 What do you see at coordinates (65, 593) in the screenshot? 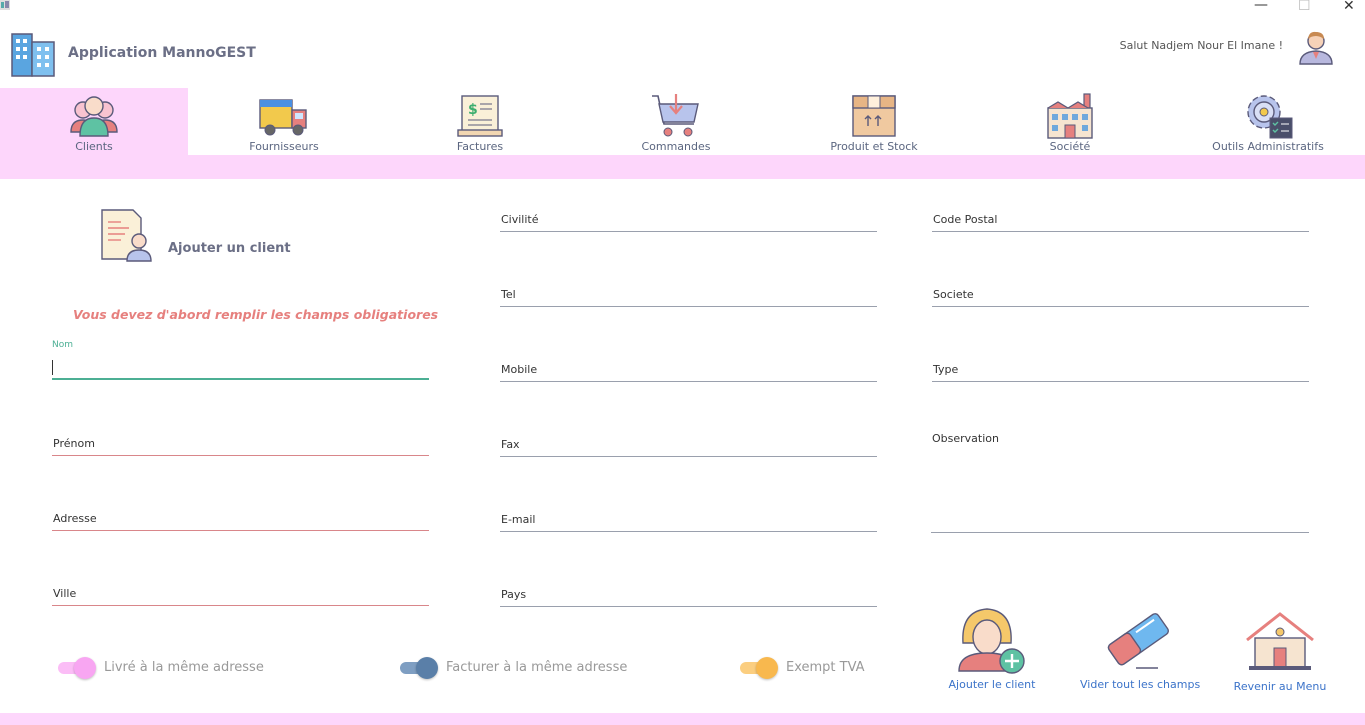
I see `ville-label: Ville` at bounding box center [65, 593].